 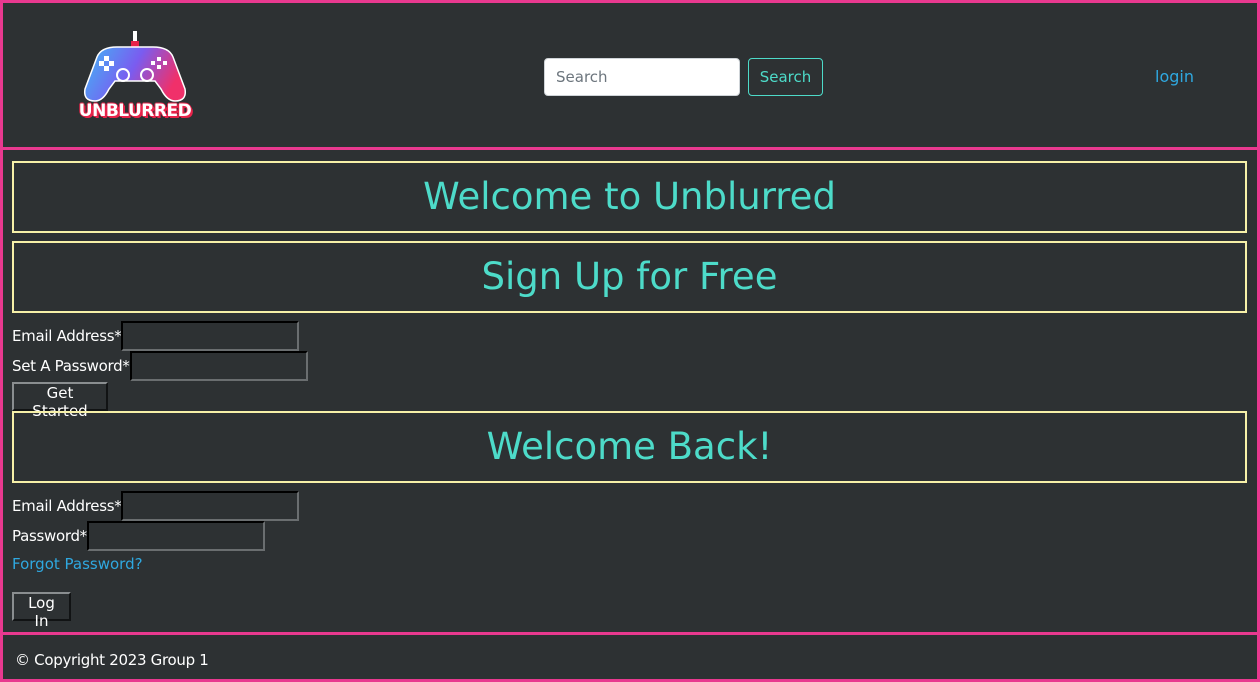 What do you see at coordinates (630, 657) in the screenshot?
I see `site-footer: © Copyright 2023 Group 1` at bounding box center [630, 657].